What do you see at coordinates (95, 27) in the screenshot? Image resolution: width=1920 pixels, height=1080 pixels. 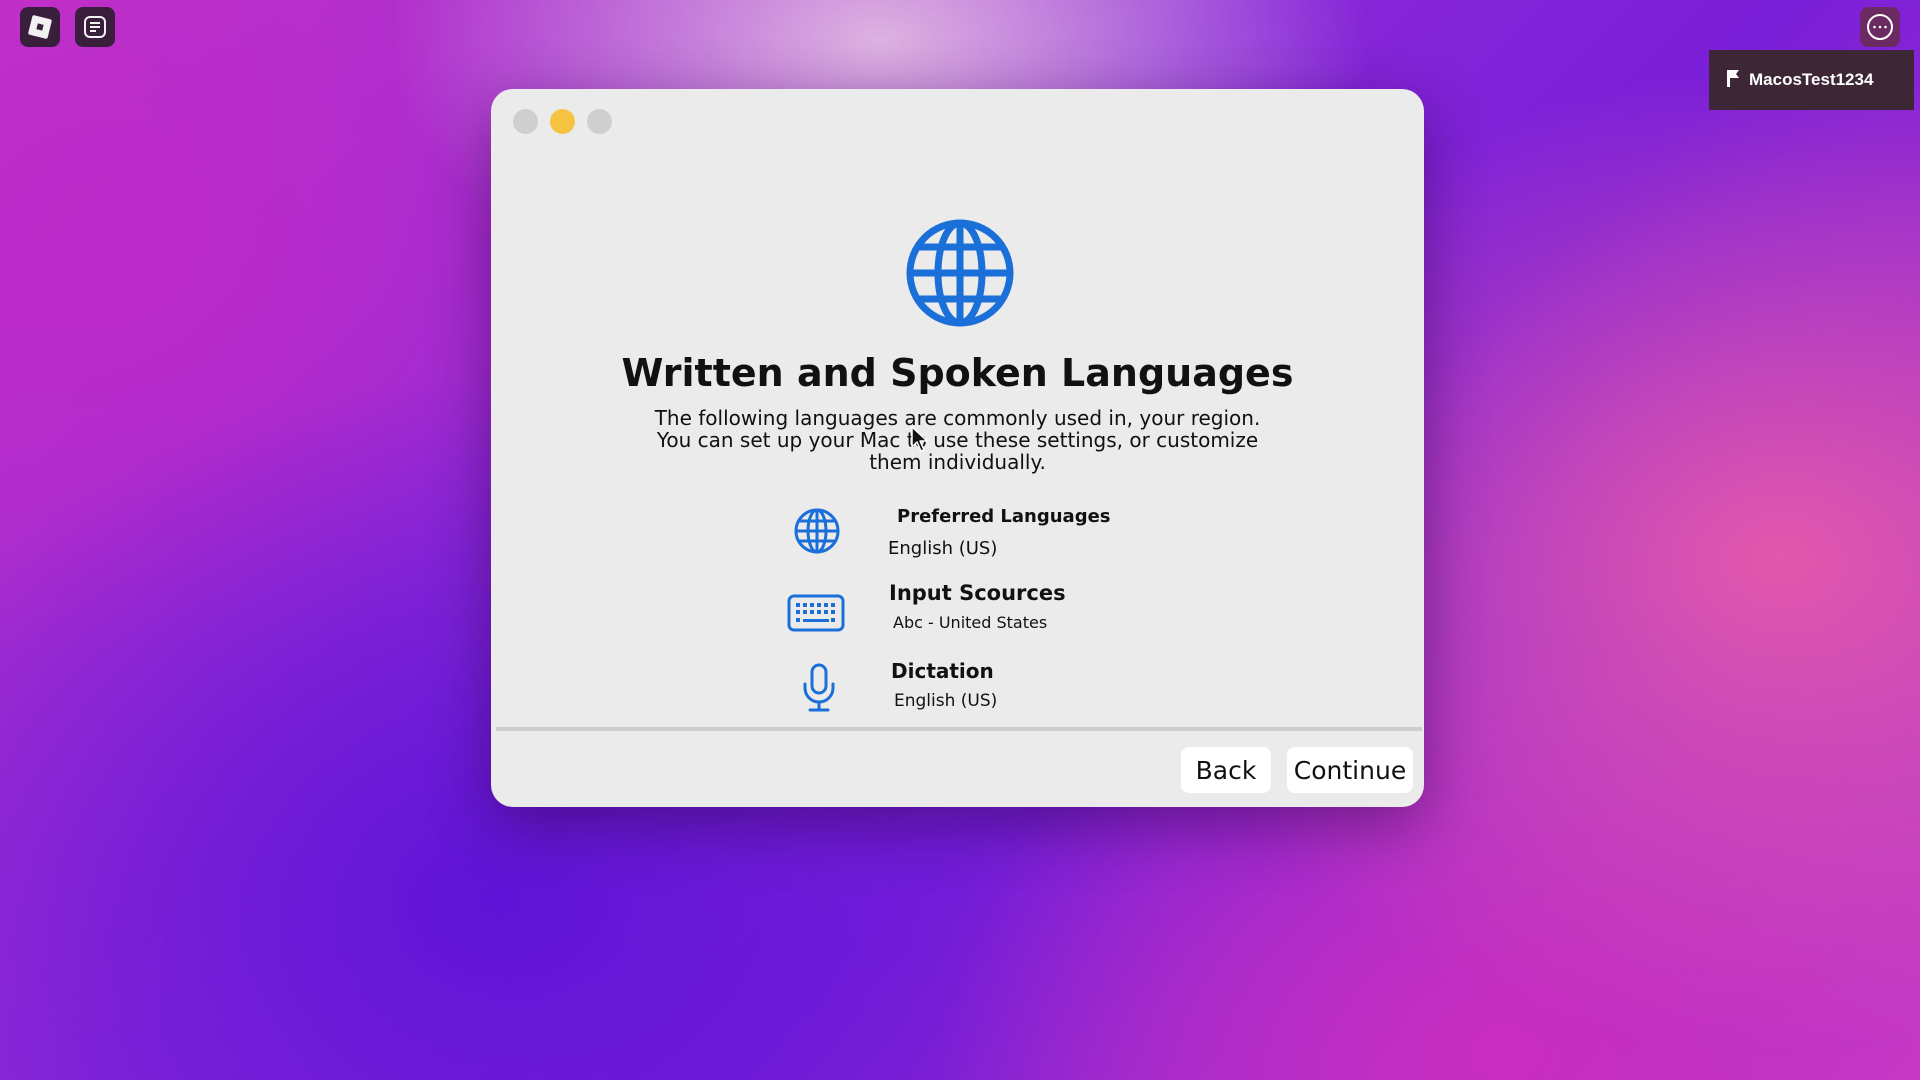 I see `notes-icon` at bounding box center [95, 27].